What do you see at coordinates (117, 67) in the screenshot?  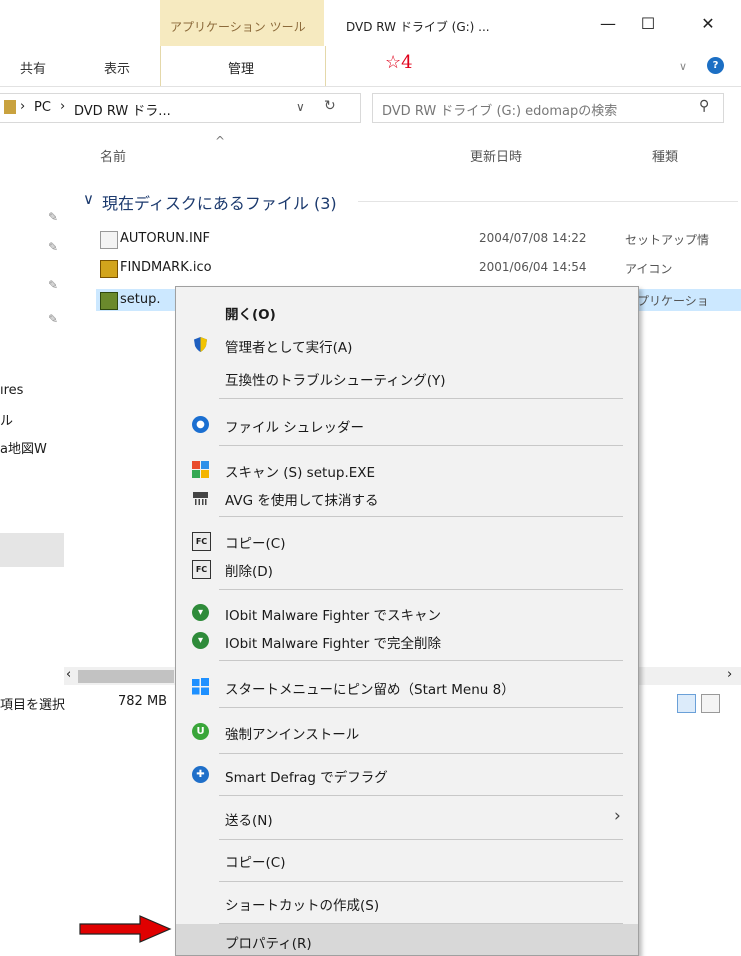 I see `tab-view: 表示` at bounding box center [117, 67].